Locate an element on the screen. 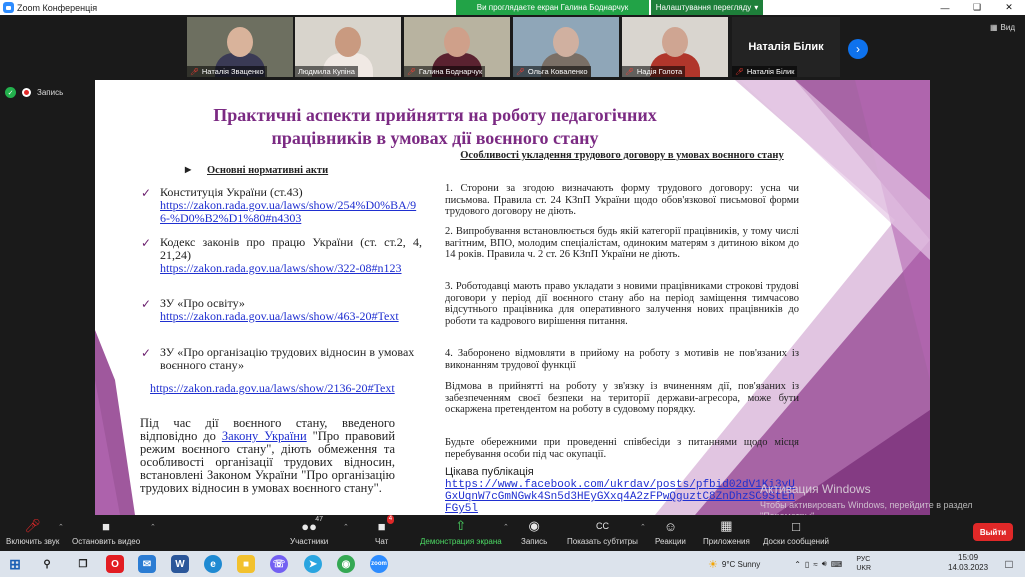  leave-button: Выйти is located at coordinates (993, 532).